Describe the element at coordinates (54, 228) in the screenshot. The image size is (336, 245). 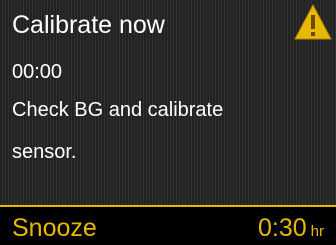
I see `snooze-label: Snooze` at that location.